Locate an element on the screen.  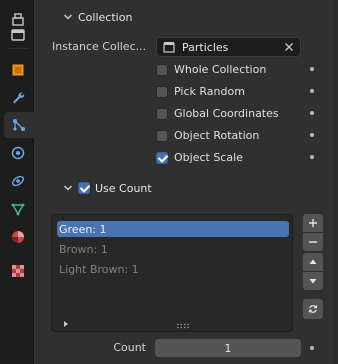
count-label: Count is located at coordinates (129, 347).